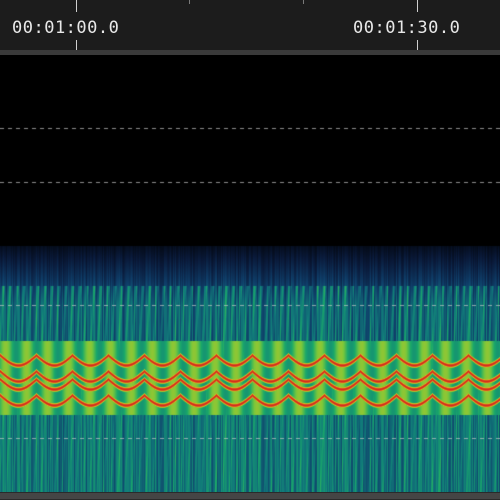  I want to click on timeline-ruler: 00:01:00.0 00:01:30.0, so click(250, 25).